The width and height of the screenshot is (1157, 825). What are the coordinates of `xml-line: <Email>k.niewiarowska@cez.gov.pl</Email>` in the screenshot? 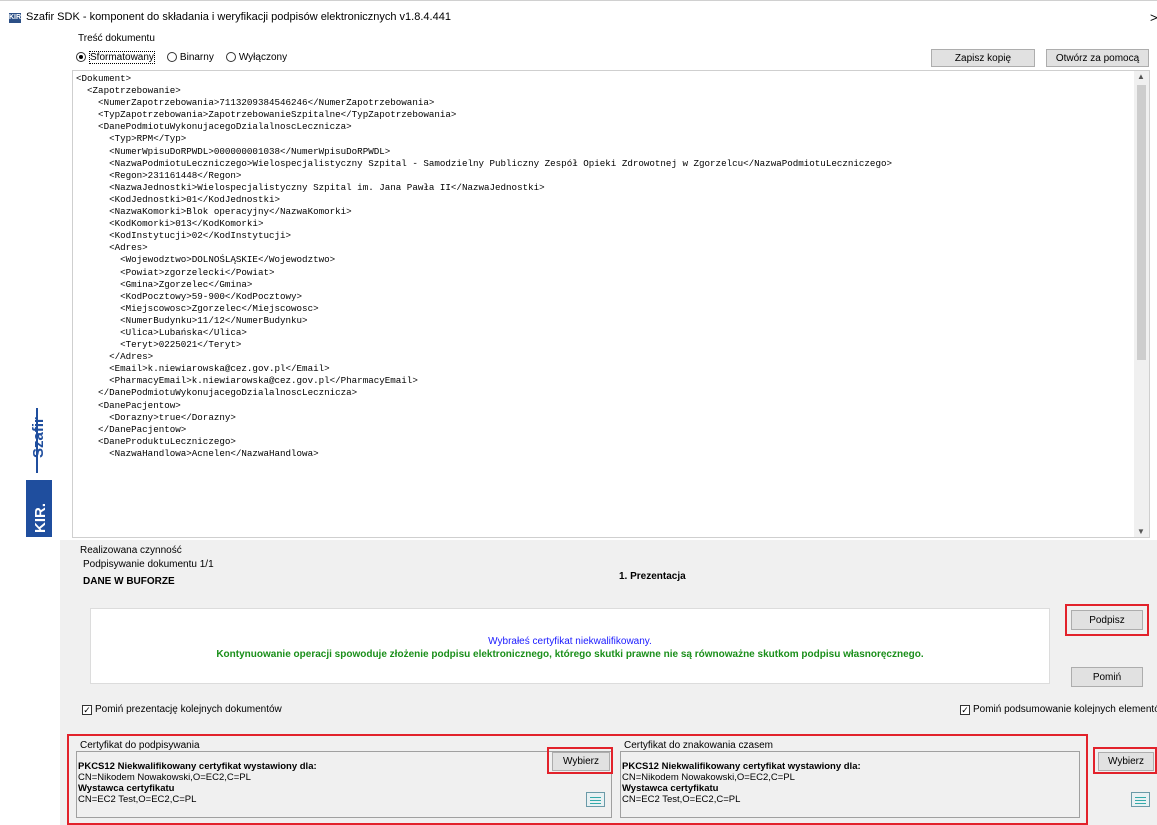 It's located at (203, 369).